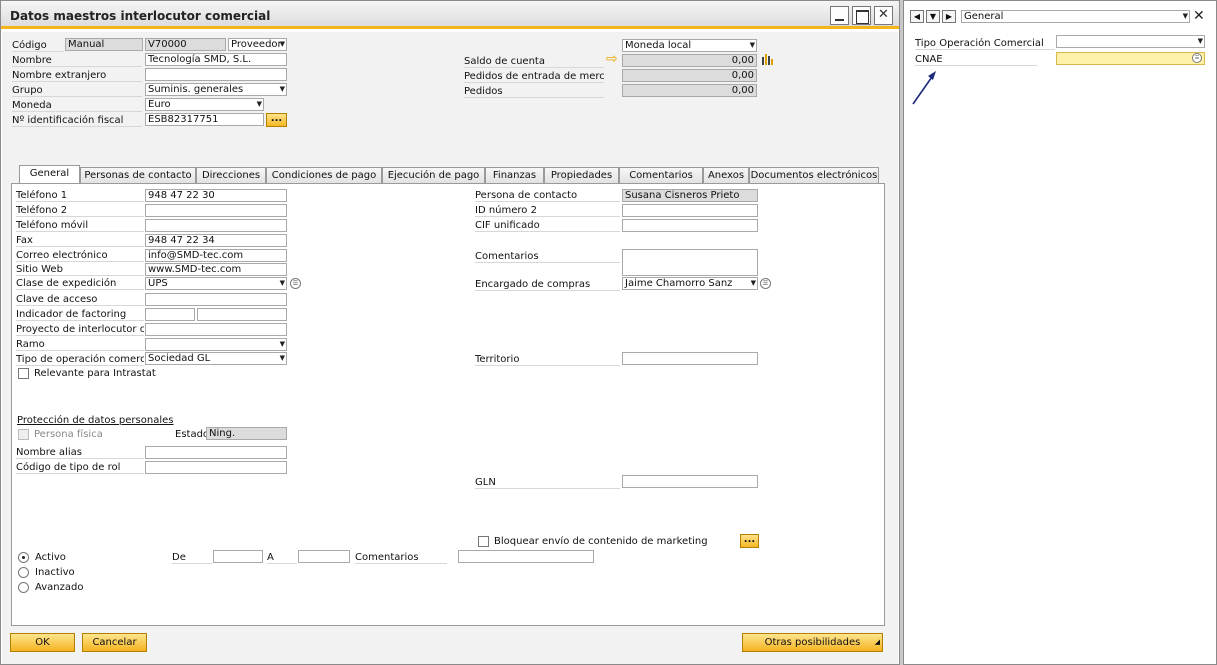  Describe the element at coordinates (1199, 16) in the screenshot. I see `close-icon: ✕` at that location.